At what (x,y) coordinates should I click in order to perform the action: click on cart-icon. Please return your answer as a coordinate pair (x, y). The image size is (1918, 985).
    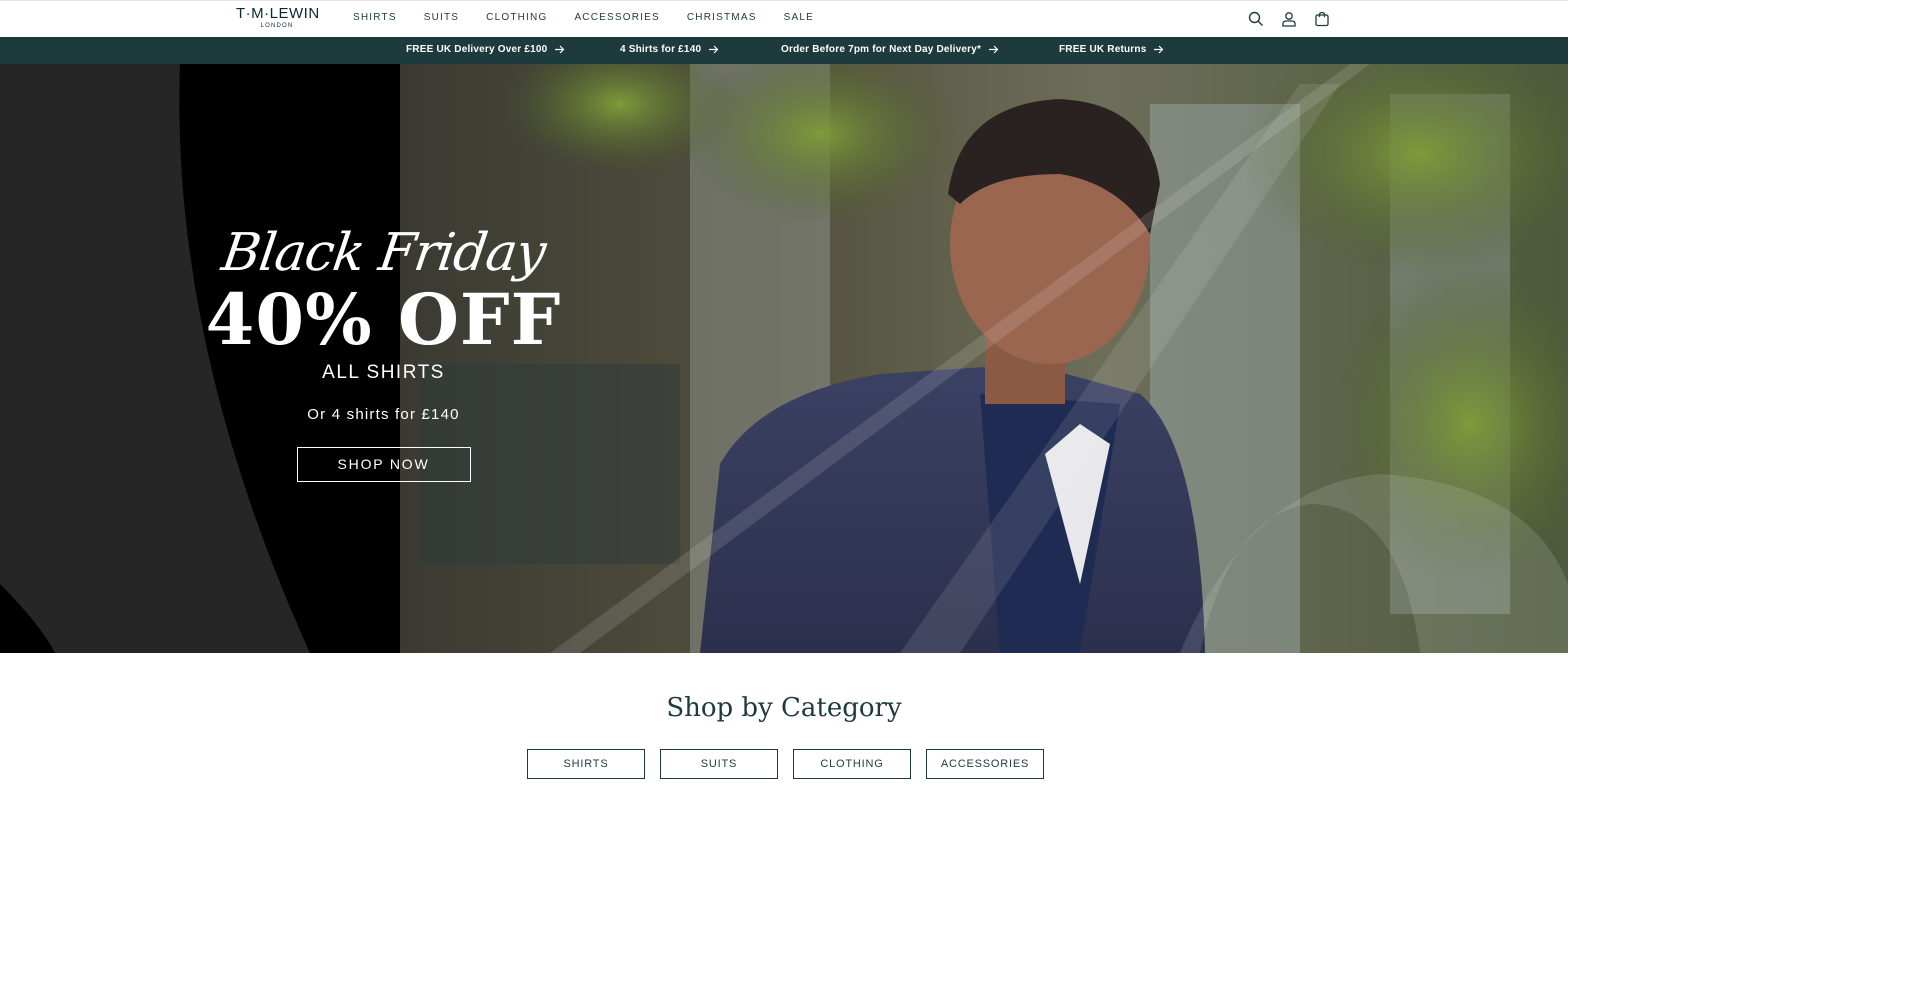
    Looking at the image, I should click on (1321, 18).